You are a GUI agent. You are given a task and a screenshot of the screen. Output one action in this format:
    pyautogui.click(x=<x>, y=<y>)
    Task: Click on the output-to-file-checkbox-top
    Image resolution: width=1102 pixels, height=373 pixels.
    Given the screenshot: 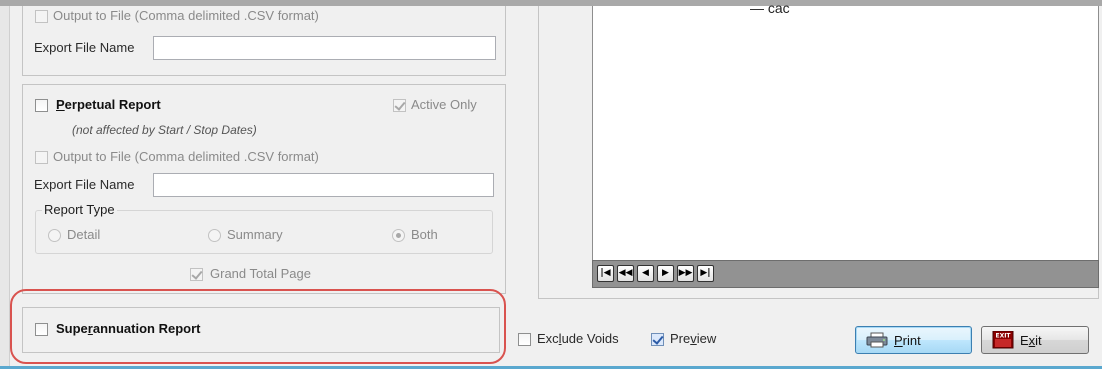 What is the action you would take?
    pyautogui.click(x=41, y=16)
    